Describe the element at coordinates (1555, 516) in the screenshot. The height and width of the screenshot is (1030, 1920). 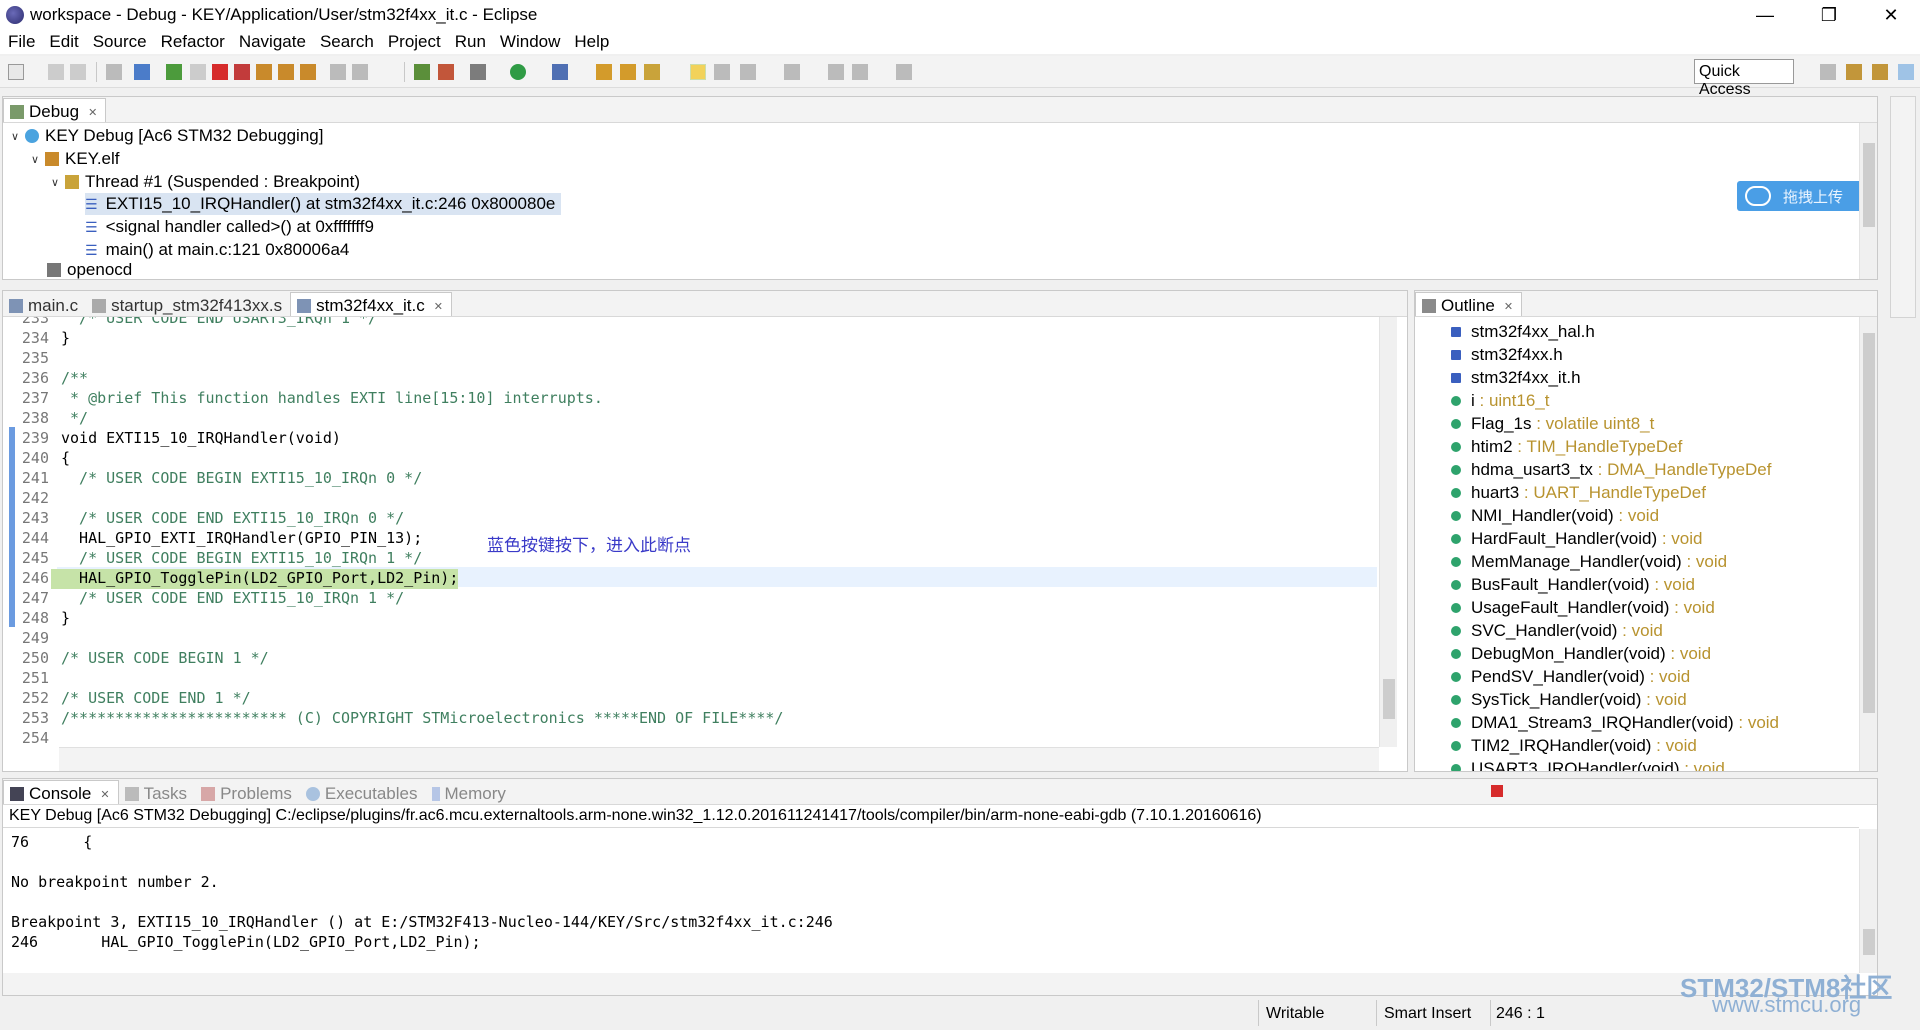
I see `outline-item: NMI_Handler(void) : void` at that location.